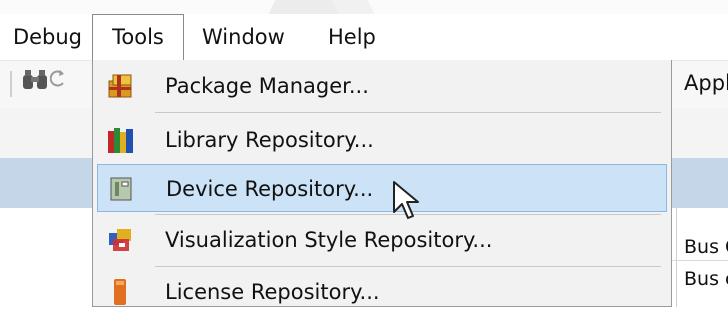 The width and height of the screenshot is (728, 316). I want to click on library-books-icon, so click(121, 140).